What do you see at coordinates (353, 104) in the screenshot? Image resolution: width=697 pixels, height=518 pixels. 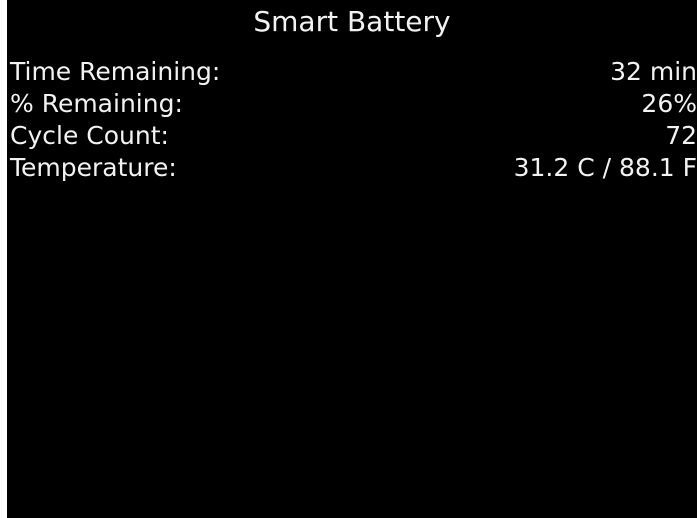 I see `percent-remaining-row: % Remaining: 26%` at bounding box center [353, 104].